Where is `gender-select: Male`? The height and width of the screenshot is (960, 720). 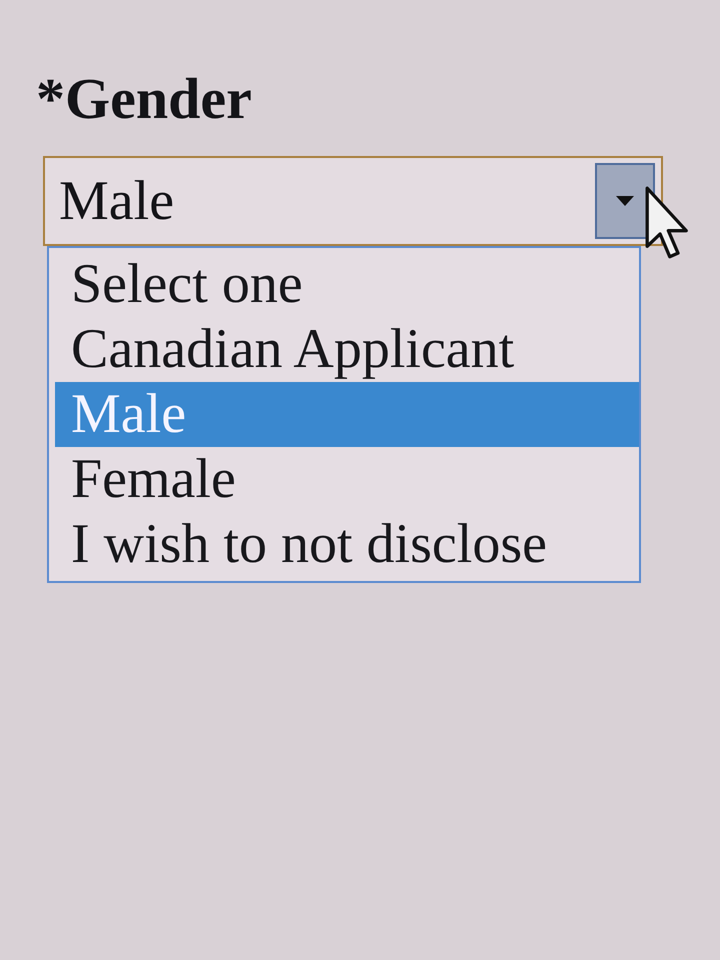 gender-select: Male is located at coordinates (353, 201).